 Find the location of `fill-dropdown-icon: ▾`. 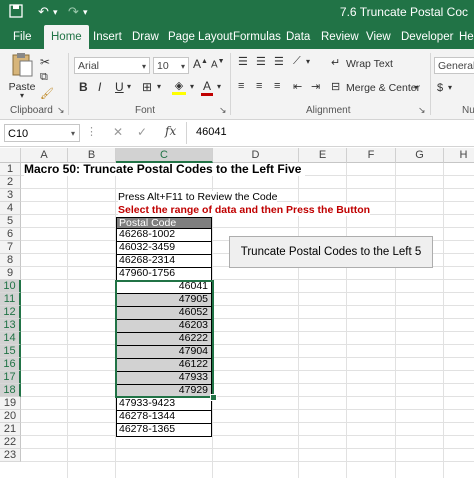

fill-dropdown-icon: ▾ is located at coordinates (192, 86).